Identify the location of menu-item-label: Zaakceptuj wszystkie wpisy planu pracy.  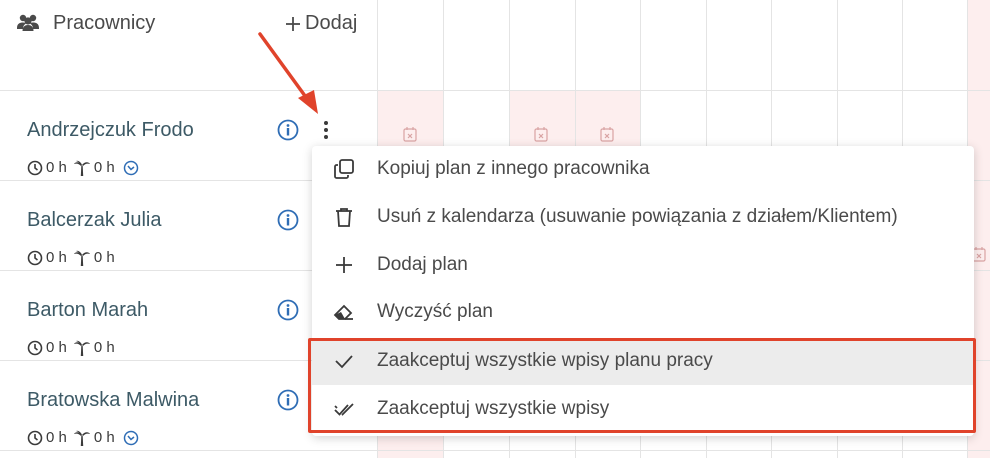
(545, 360).